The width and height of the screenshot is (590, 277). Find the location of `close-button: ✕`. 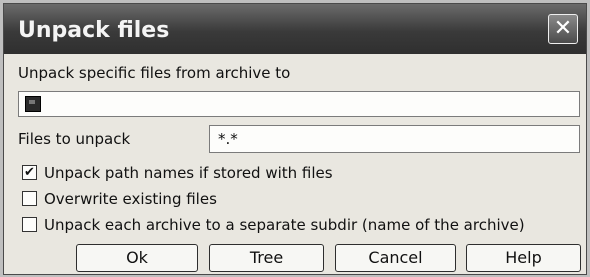

close-button: ✕ is located at coordinates (563, 29).